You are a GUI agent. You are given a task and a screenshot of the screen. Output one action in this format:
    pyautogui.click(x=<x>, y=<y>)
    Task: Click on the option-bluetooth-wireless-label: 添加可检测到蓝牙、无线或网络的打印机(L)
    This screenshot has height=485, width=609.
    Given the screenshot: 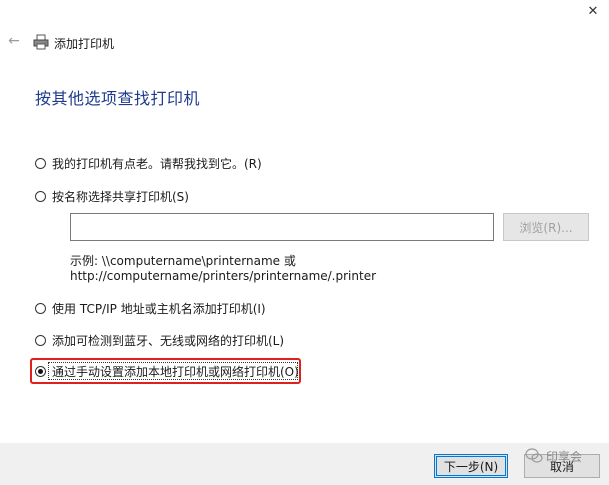 What is the action you would take?
    pyautogui.click(x=168, y=340)
    